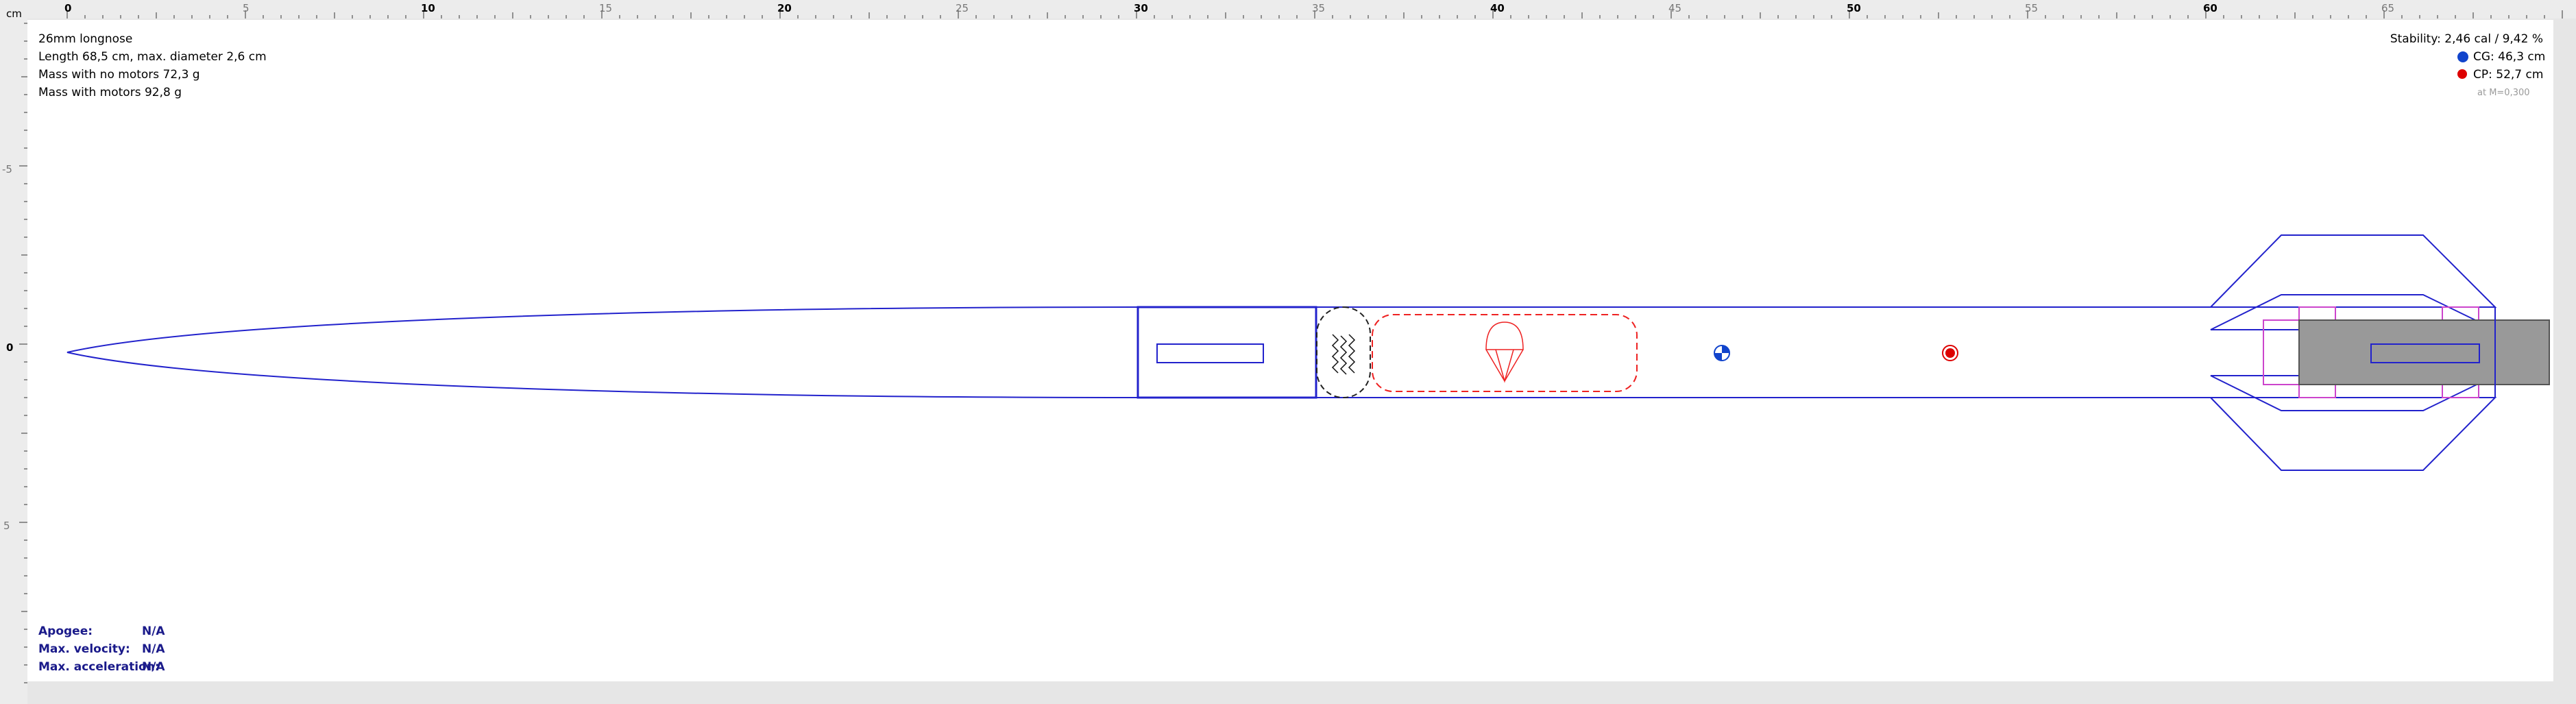 The width and height of the screenshot is (2576, 704). What do you see at coordinates (2353, 434) in the screenshot?
I see `fin-set-bottom` at bounding box center [2353, 434].